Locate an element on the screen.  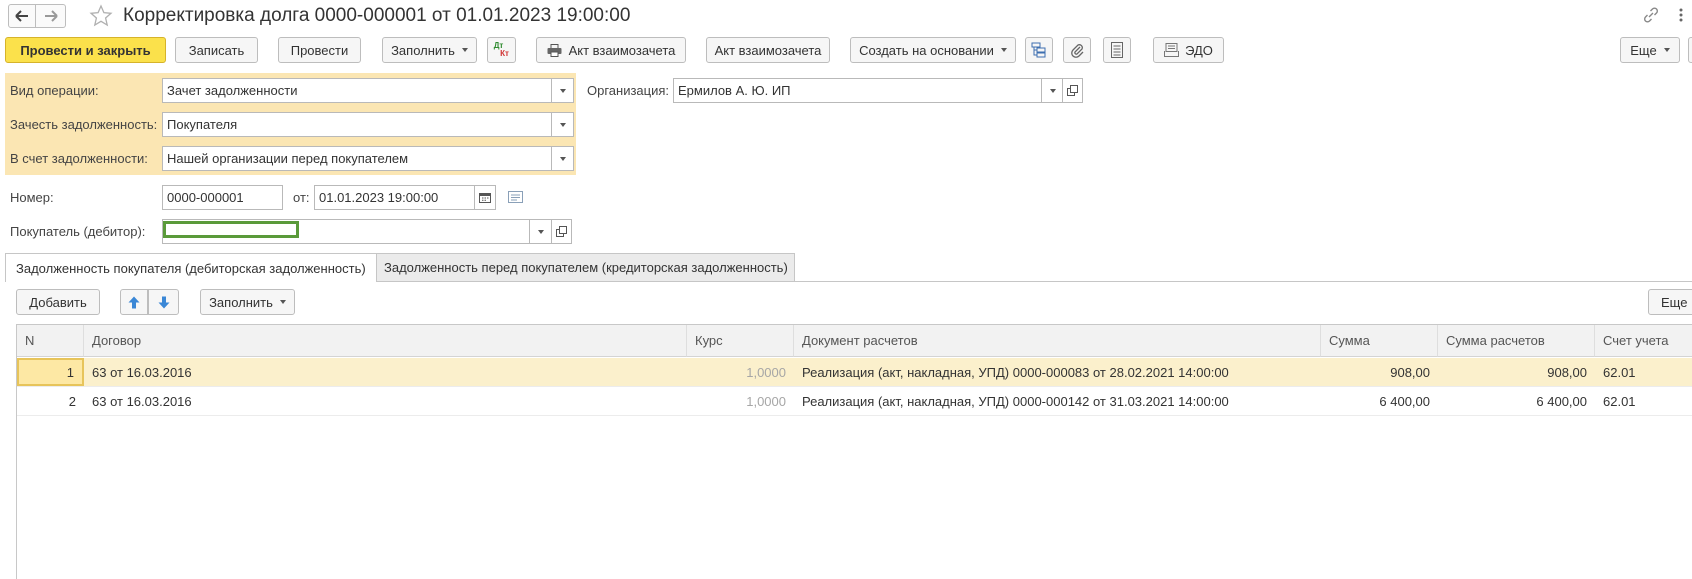
create-based-on-button: Создать на основании is located at coordinates (933, 50).